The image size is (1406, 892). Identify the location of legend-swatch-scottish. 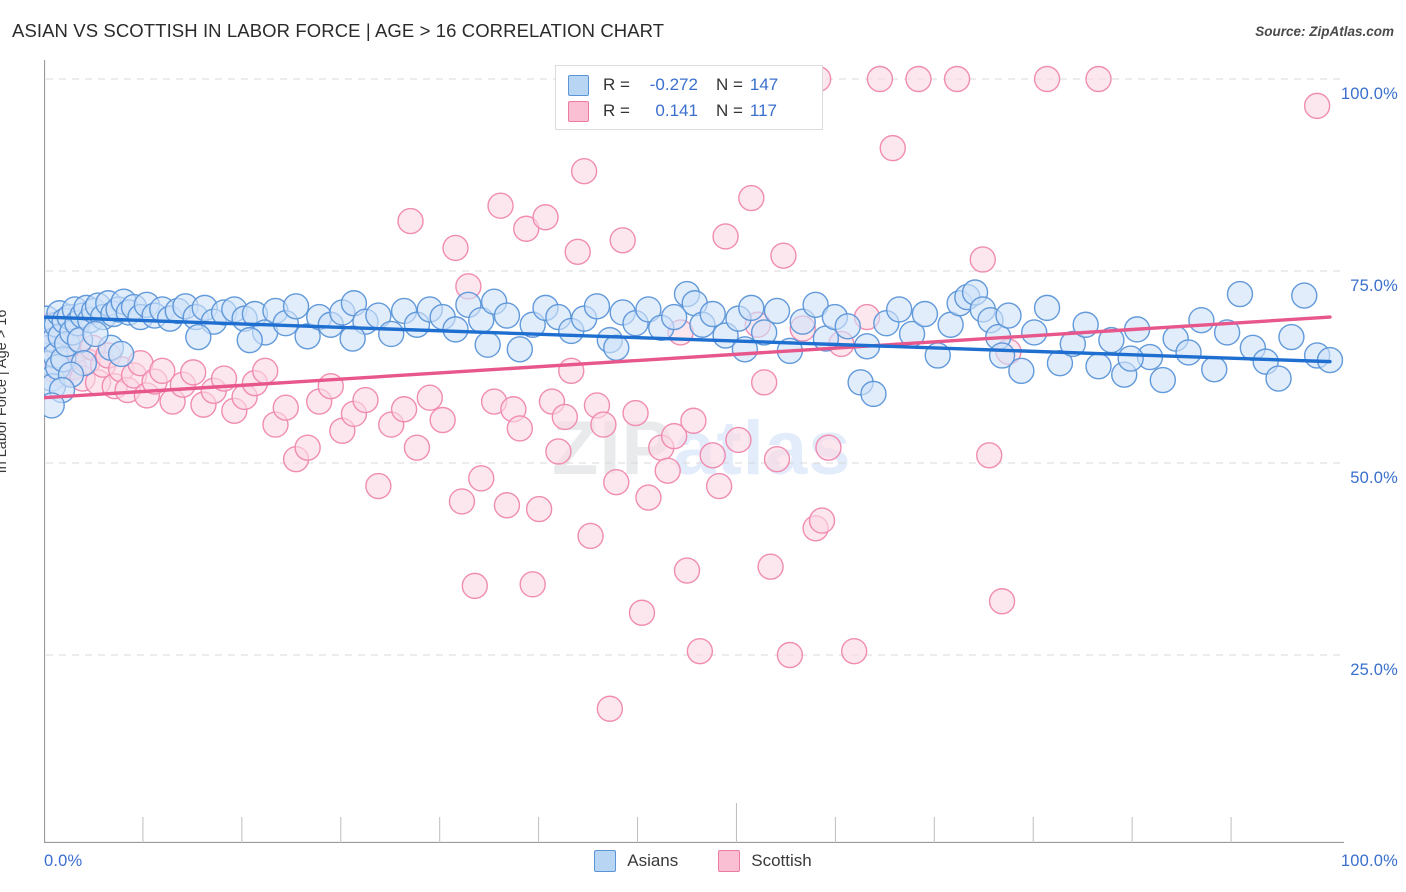
(578, 111).